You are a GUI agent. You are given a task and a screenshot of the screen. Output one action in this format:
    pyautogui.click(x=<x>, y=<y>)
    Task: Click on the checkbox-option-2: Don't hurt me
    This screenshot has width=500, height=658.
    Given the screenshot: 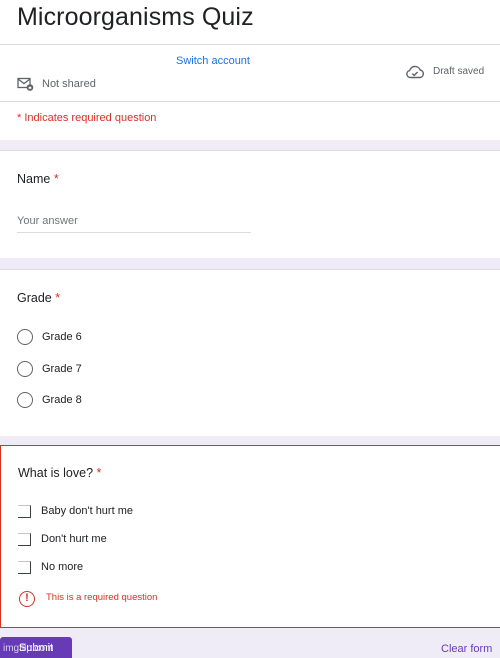 What is the action you would take?
    pyautogui.click(x=62, y=539)
    